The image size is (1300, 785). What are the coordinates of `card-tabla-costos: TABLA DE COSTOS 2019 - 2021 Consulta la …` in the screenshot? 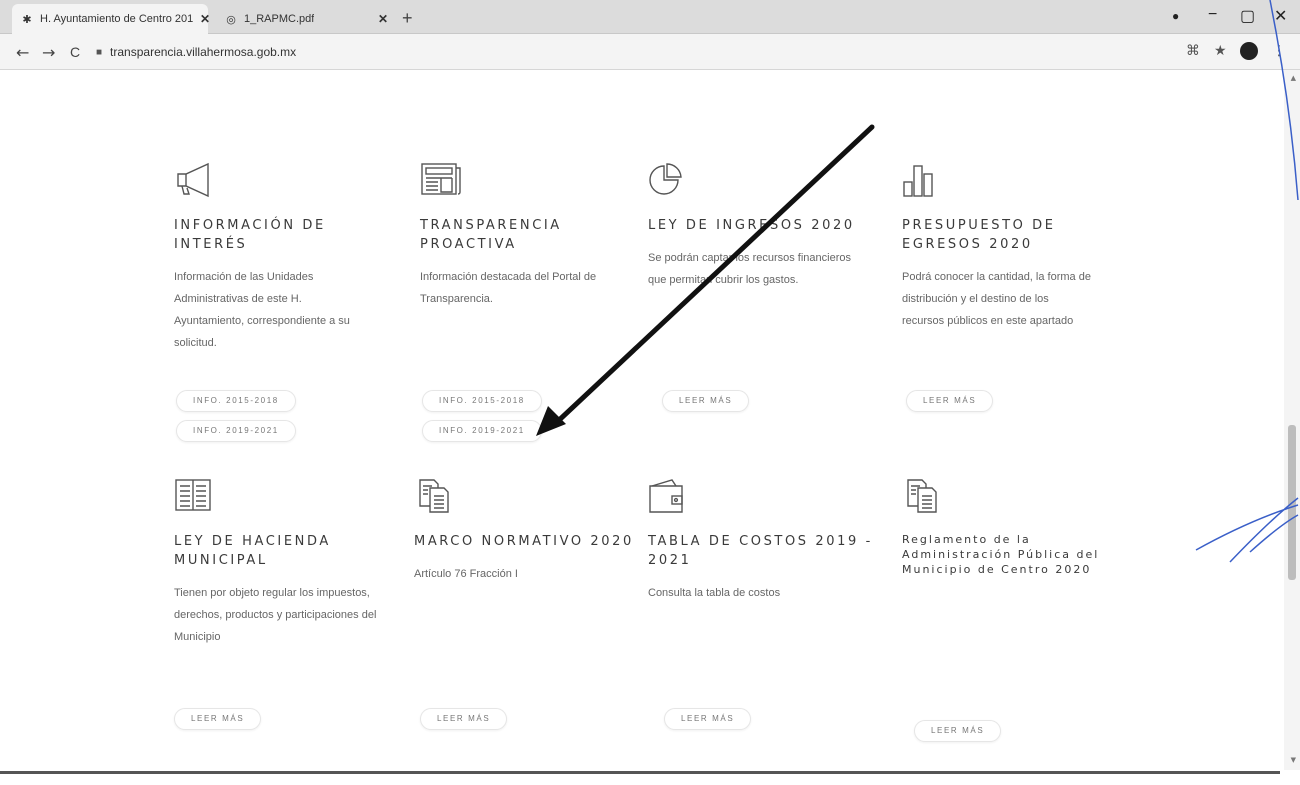 It's located at (760, 541).